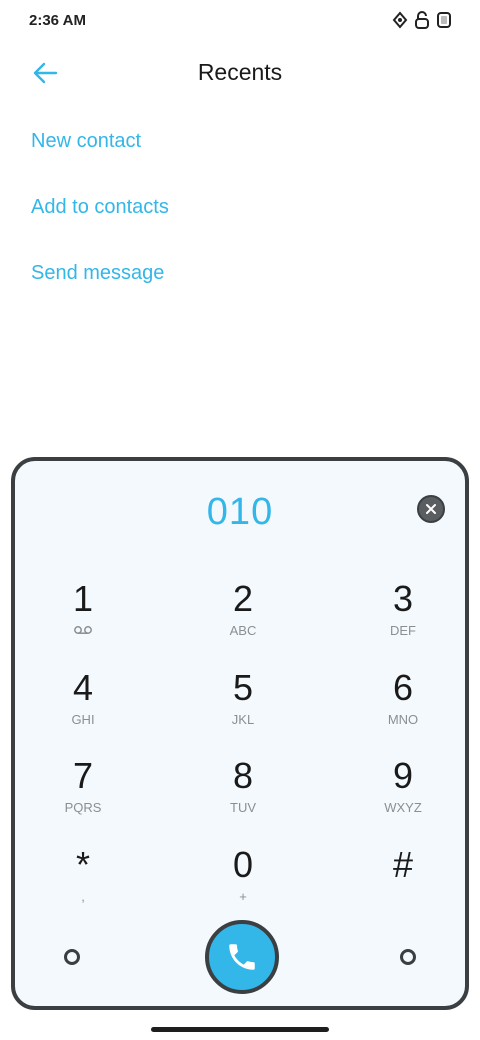  Describe the element at coordinates (100, 207) in the screenshot. I see `add-to-contacts-link: Add to contacts` at that location.